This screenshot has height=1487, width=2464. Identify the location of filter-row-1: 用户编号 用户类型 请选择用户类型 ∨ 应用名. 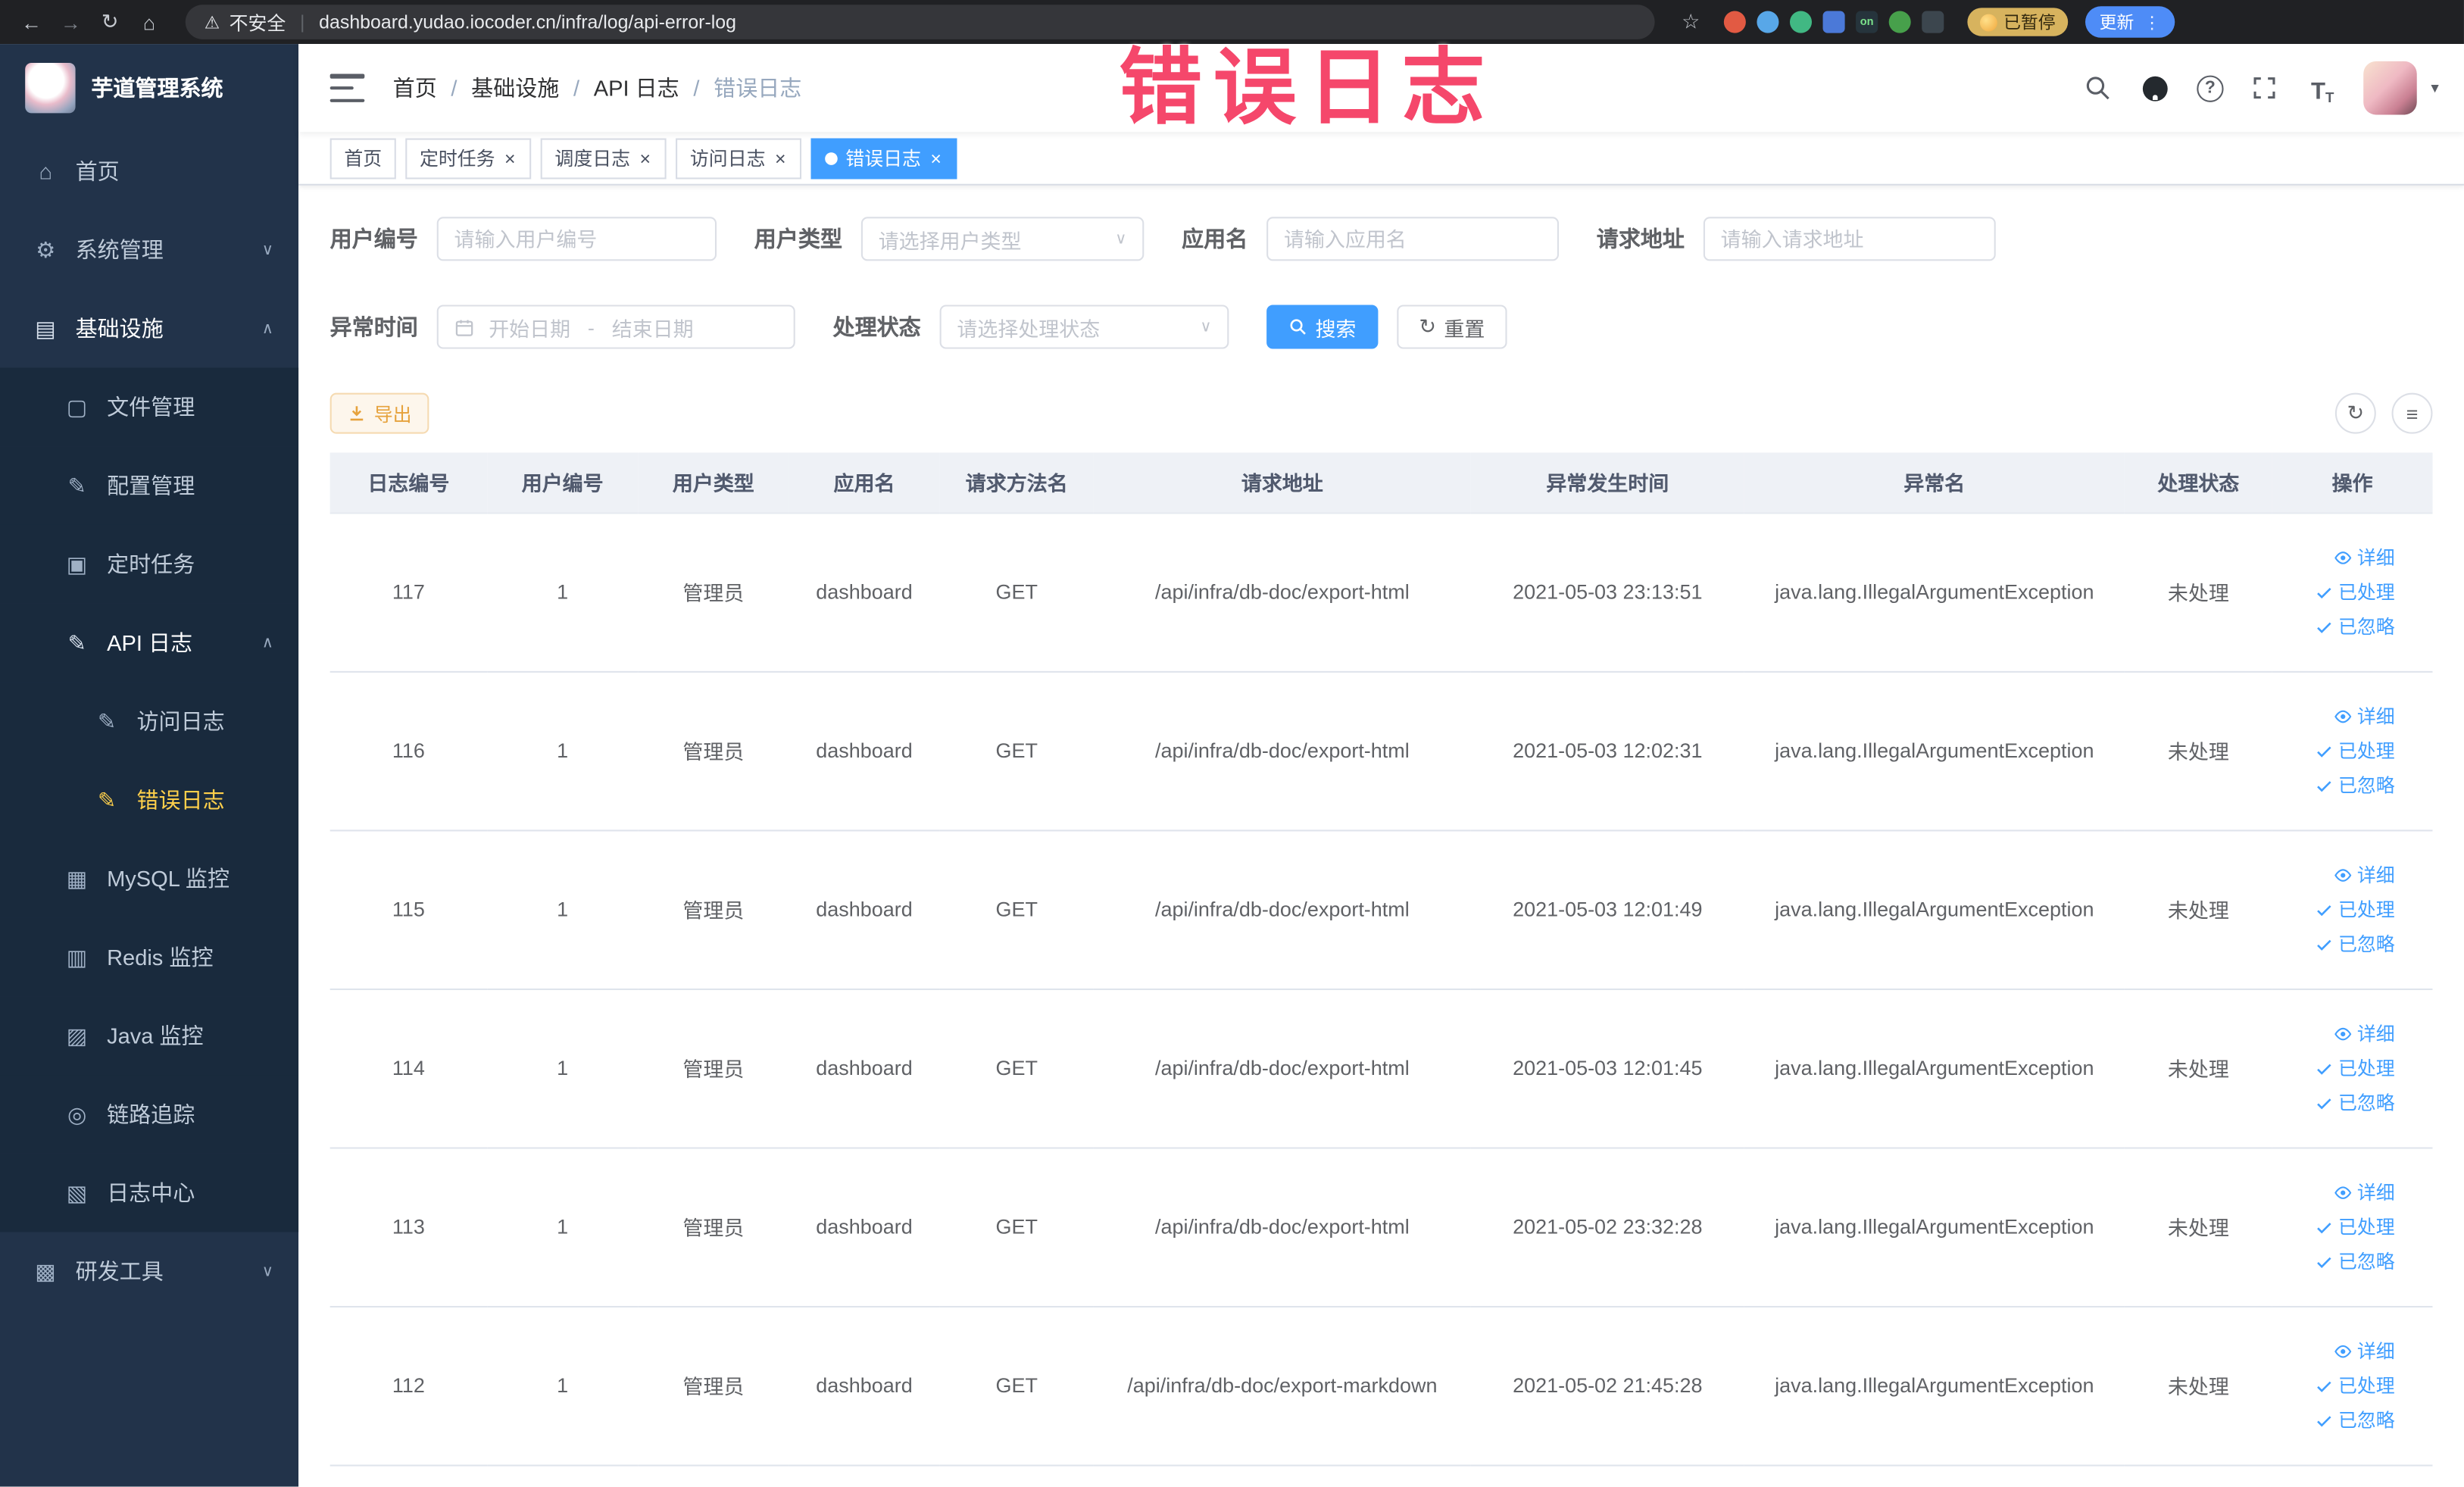
(1381, 239).